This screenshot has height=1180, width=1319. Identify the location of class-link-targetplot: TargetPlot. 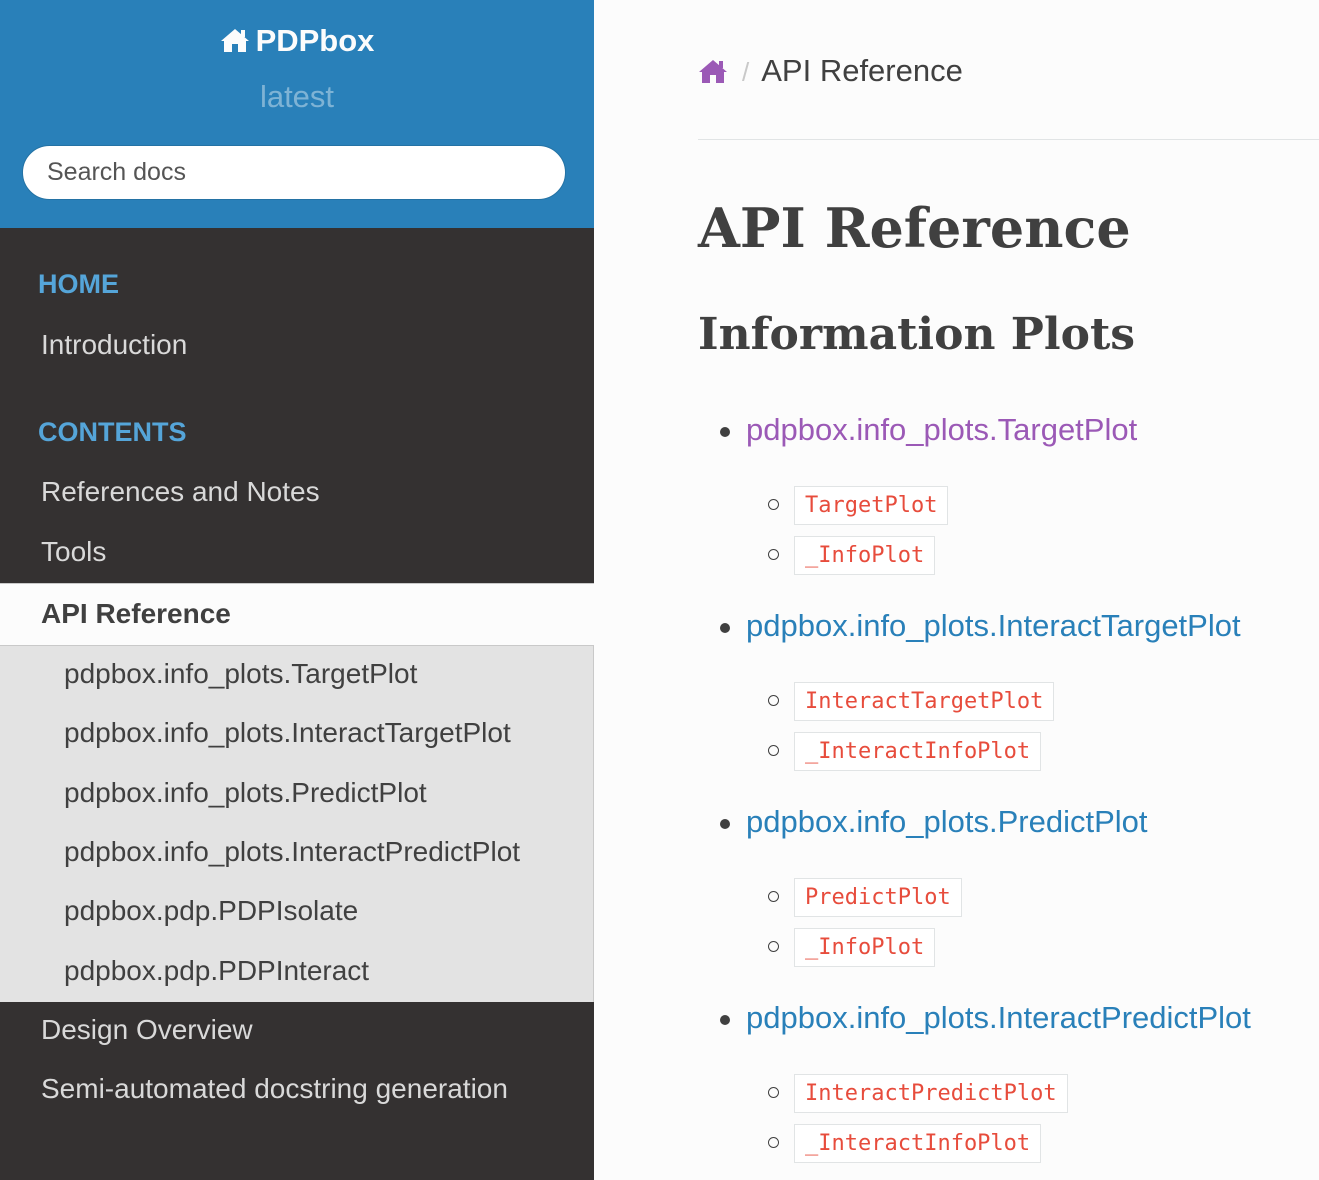
(871, 505).